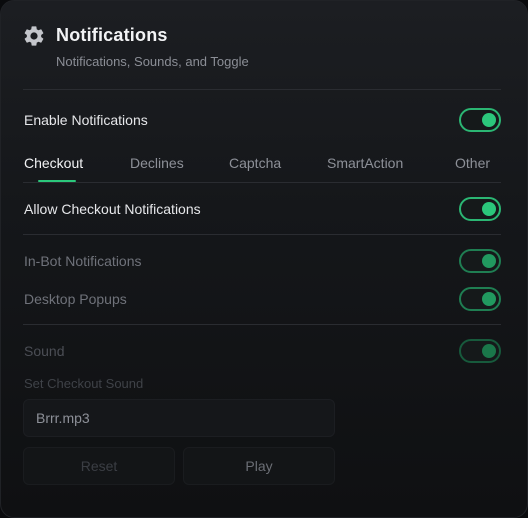 The width and height of the screenshot is (528, 518). I want to click on enable-notifications-toggle, so click(480, 120).